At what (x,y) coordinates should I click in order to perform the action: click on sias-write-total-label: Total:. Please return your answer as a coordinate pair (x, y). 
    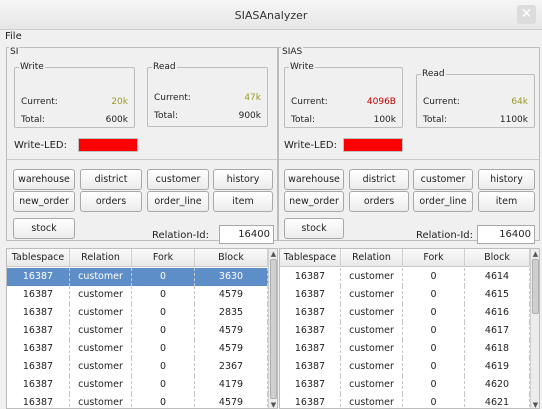
    Looking at the image, I should click on (303, 120).